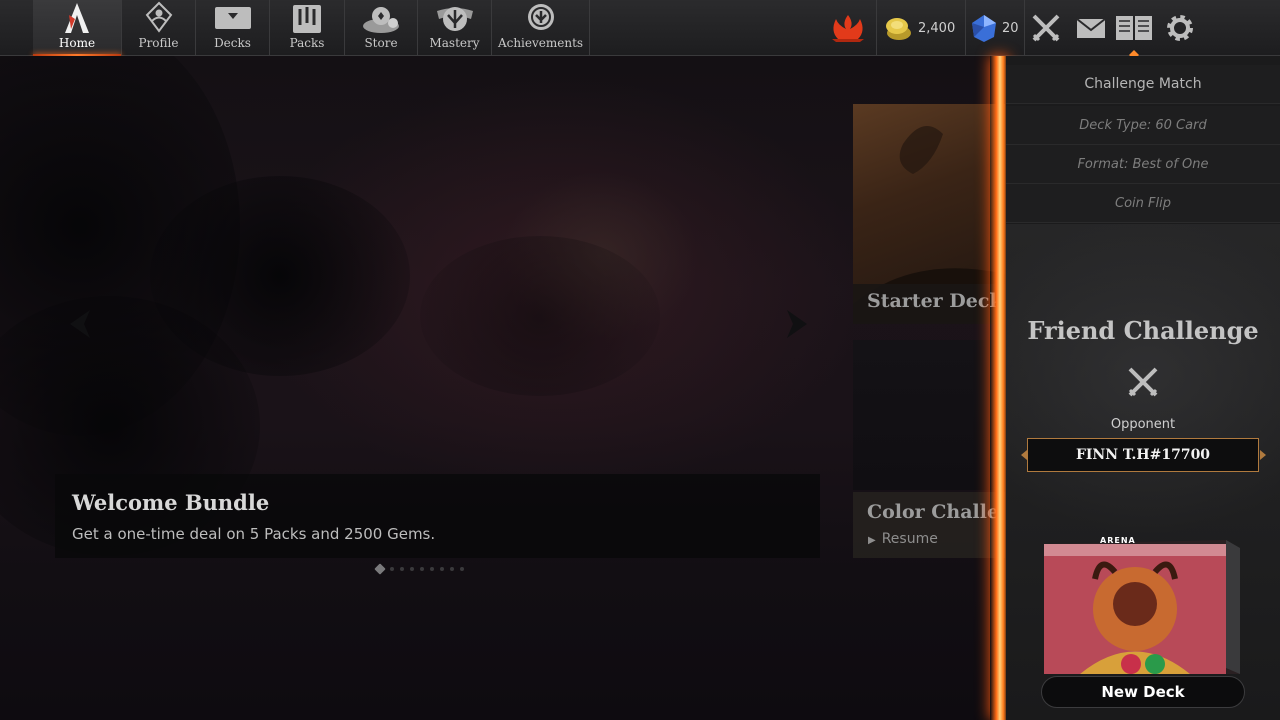  I want to click on opponent-right-arrow-icon, so click(1263, 455).